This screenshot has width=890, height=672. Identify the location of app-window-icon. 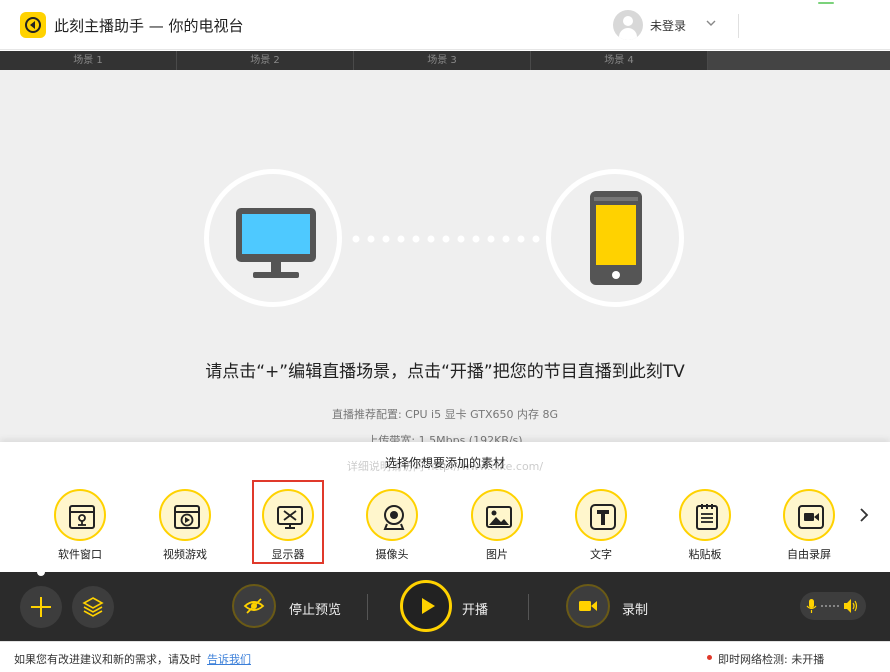
(82, 517).